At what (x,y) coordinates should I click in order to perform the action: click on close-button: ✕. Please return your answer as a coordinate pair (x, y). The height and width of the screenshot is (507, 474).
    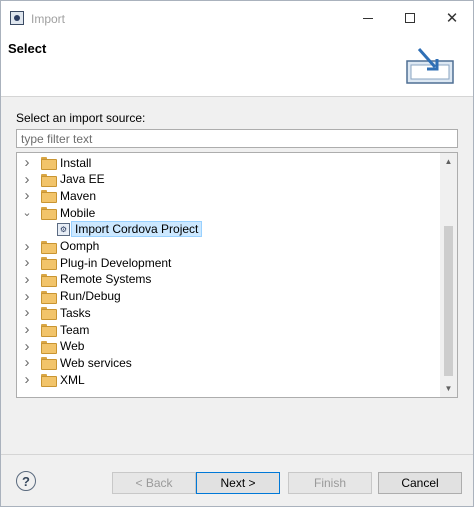
    Looking at the image, I should click on (452, 18).